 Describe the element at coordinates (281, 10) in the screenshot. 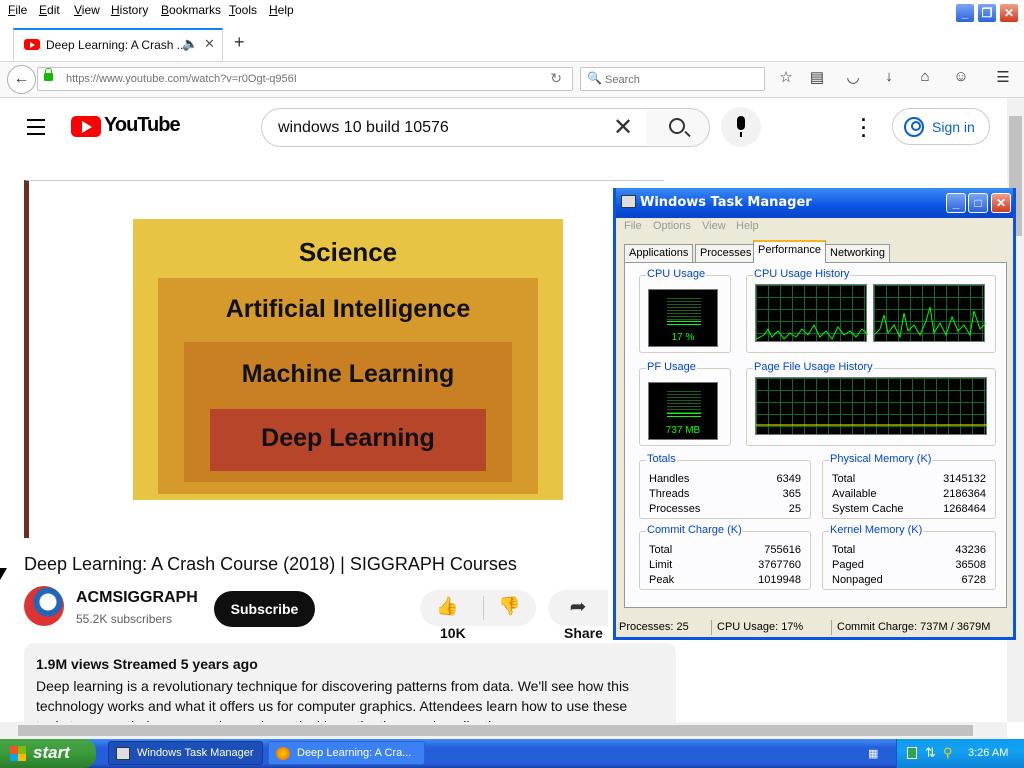

I see `menu-help: Help` at that location.